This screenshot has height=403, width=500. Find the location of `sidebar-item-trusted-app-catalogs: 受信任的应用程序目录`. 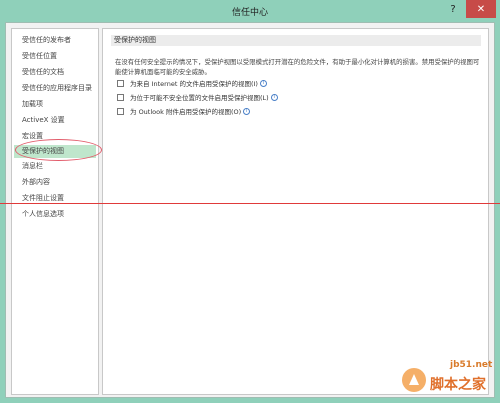

sidebar-item-trusted-app-catalogs: 受信任的应用程序目录 is located at coordinates (55, 88).